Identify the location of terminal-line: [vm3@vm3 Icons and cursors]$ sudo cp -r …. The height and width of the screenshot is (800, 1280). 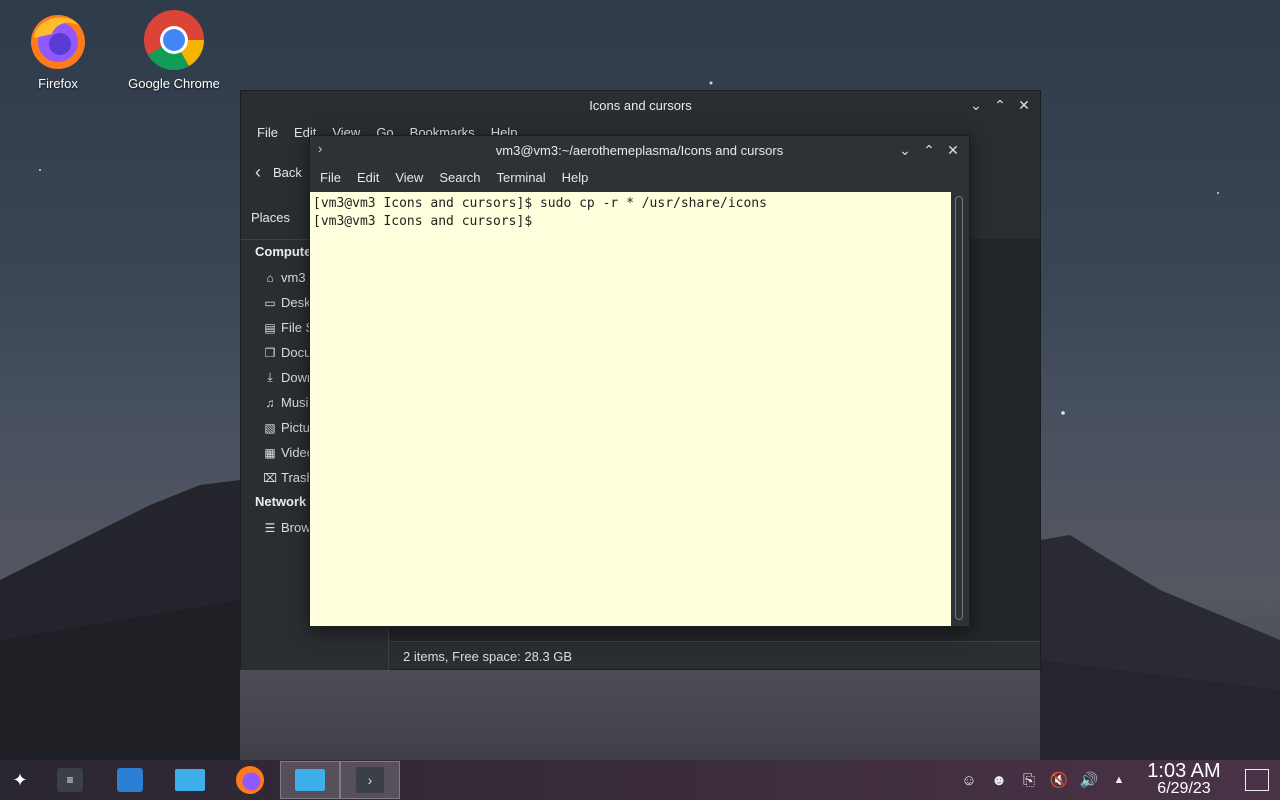
(540, 203).